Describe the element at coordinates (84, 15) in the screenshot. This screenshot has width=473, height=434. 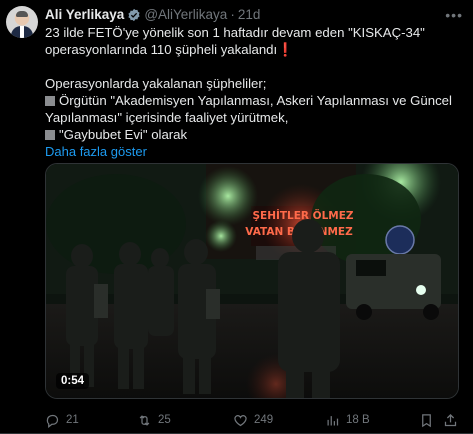
I see `author-name: Ali Yerlikaya` at that location.